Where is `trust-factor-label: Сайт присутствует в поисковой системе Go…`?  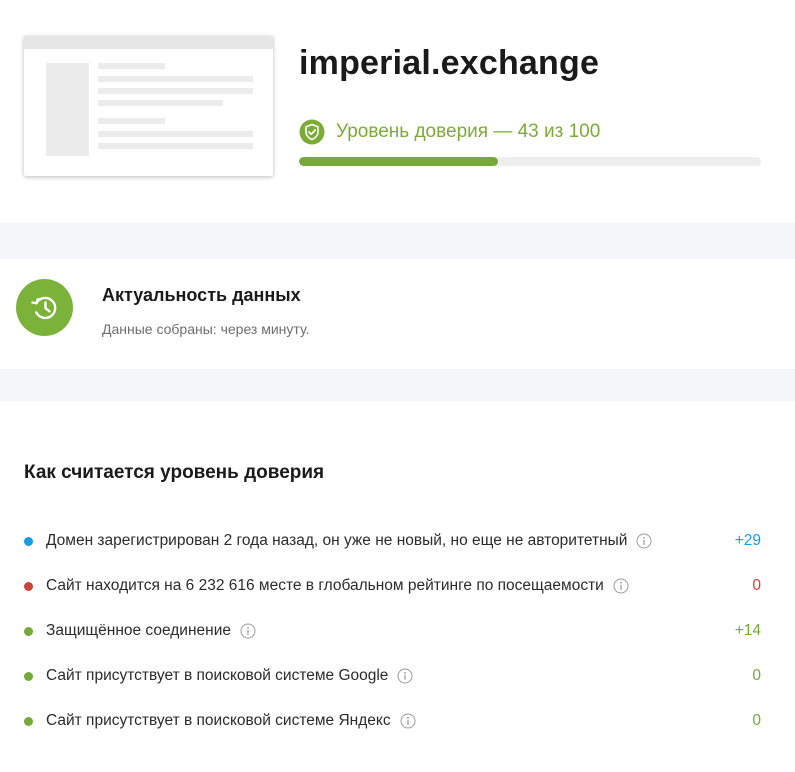
trust-factor-label: Сайт присутствует в поисковой системе Go… is located at coordinates (217, 675).